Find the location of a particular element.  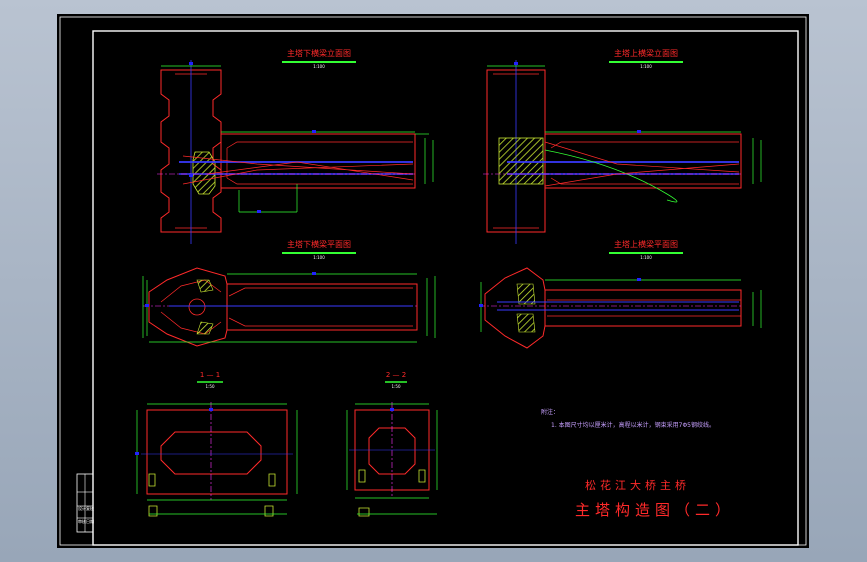

upper-plan-scale: 1:100 is located at coordinates (646, 257).